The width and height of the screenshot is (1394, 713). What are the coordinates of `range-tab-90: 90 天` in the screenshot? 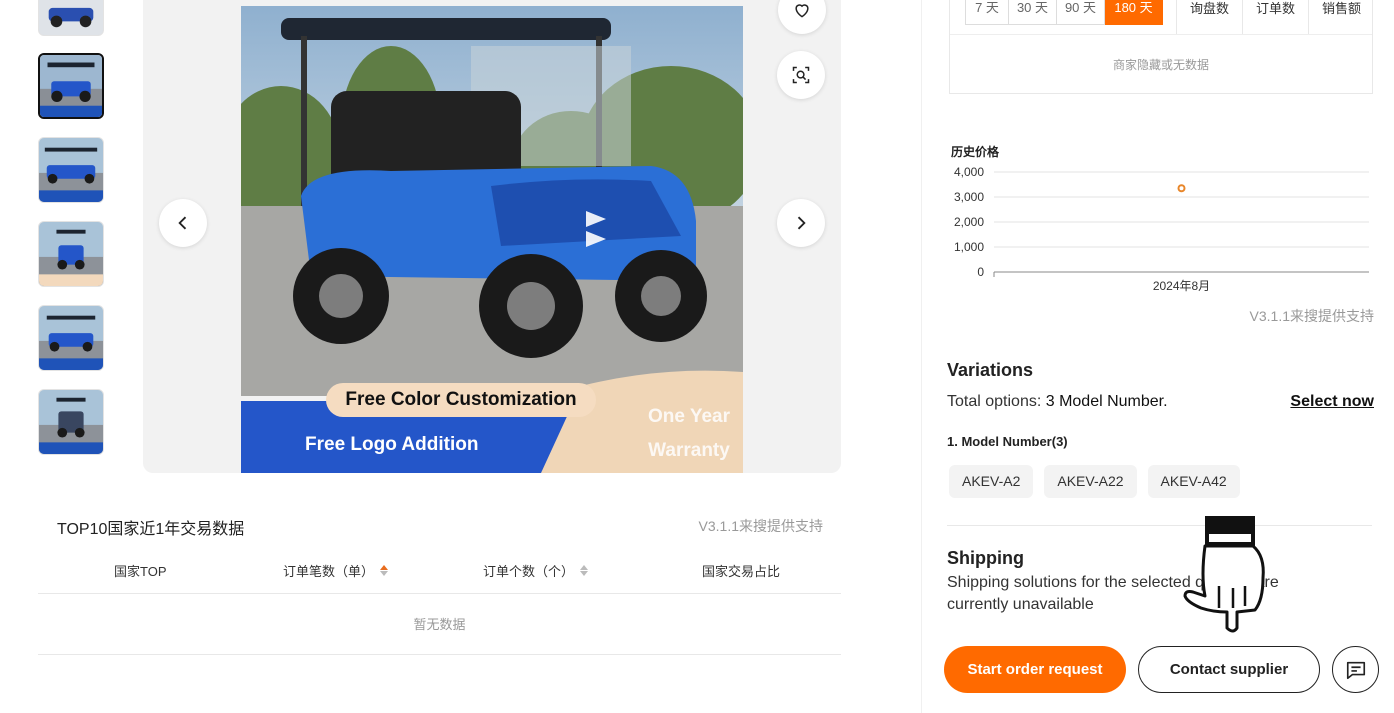 It's located at (1081, 12).